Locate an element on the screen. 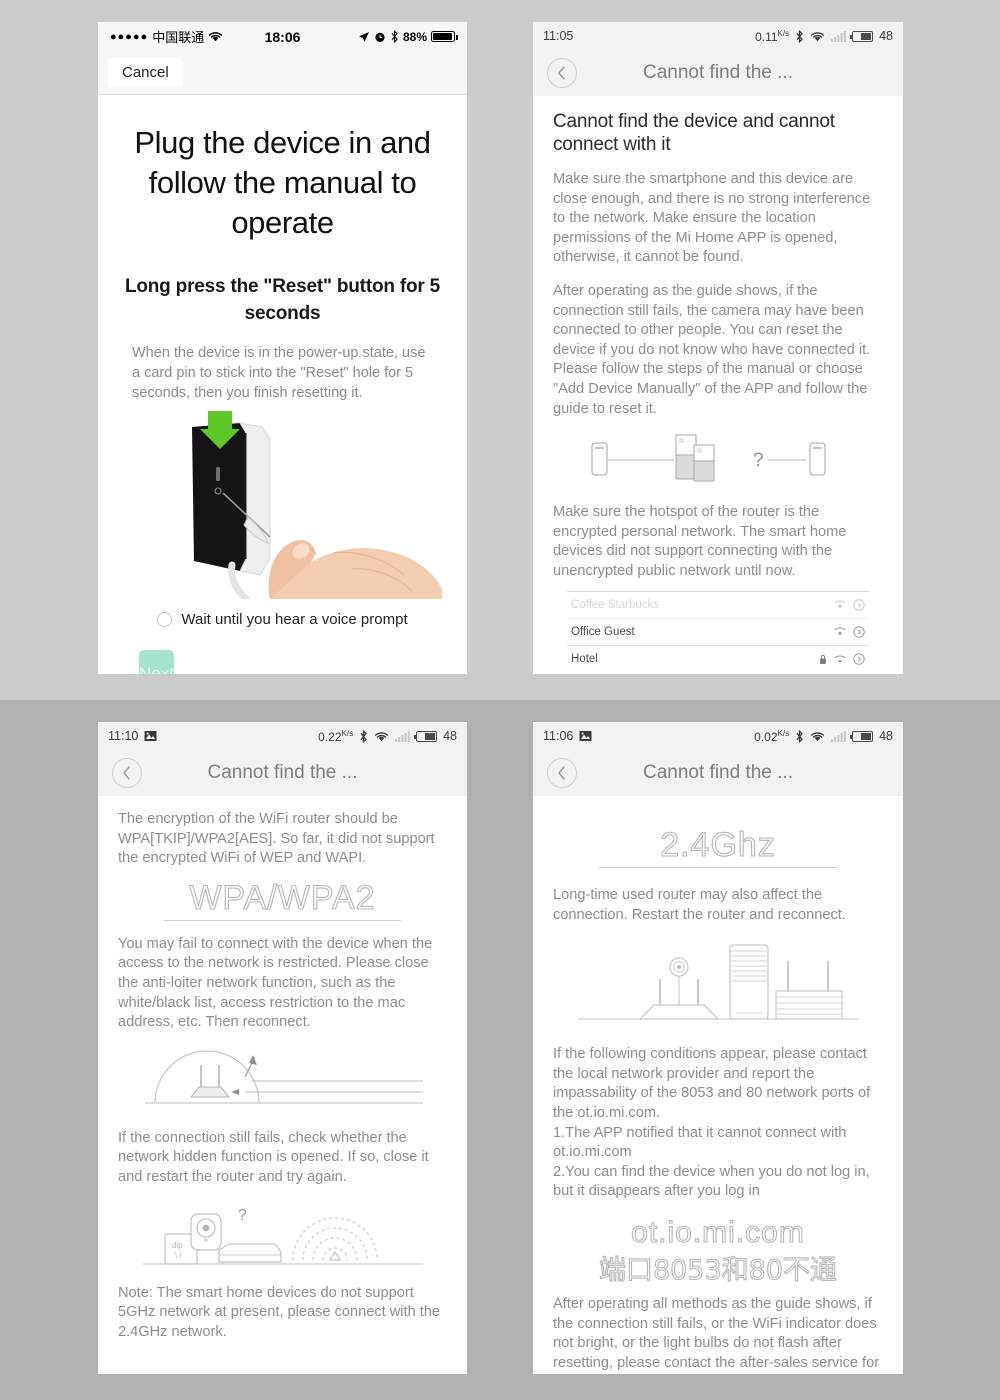  voice-prompt-label: Wait until you hear a voice prompt is located at coordinates (294, 619).